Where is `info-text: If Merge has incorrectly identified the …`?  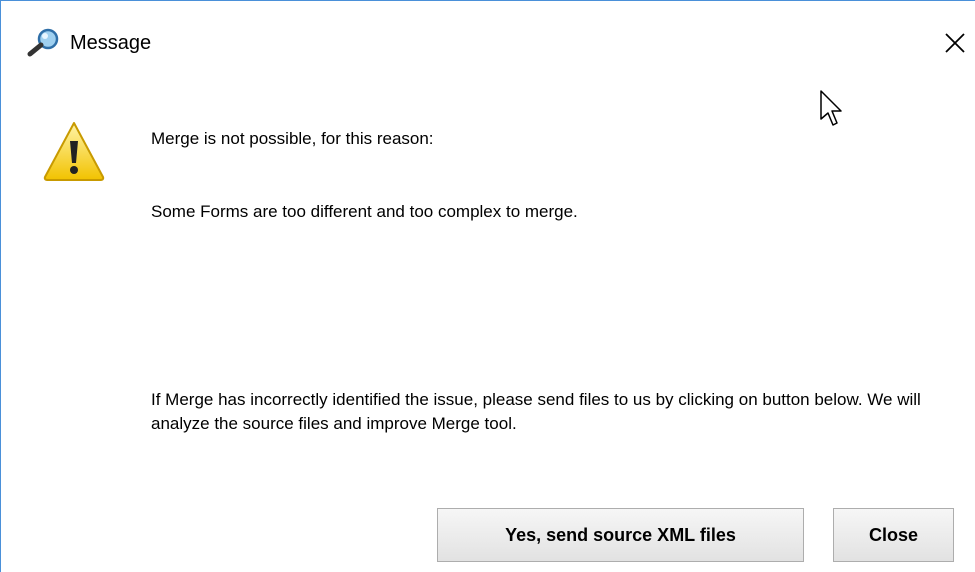
info-text: If Merge has incorrectly identified the … is located at coordinates (536, 411).